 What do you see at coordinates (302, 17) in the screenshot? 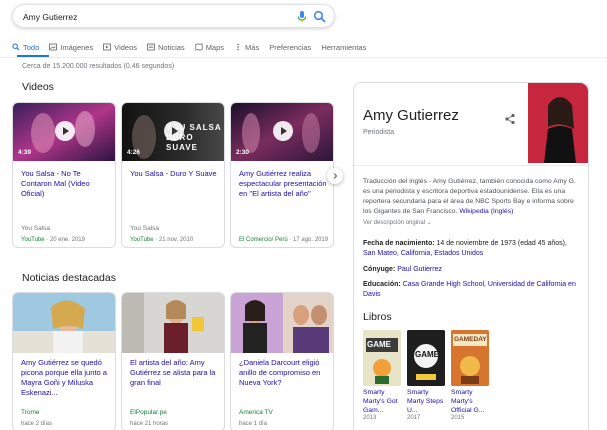
I see `microphone-icon` at bounding box center [302, 17].